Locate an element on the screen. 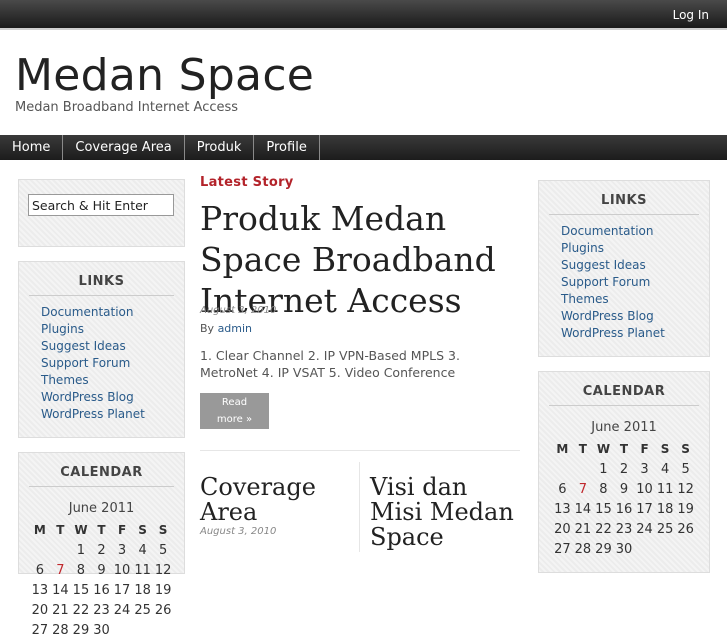 This screenshot has width=727, height=640. calendar-day: 15 is located at coordinates (81, 590).